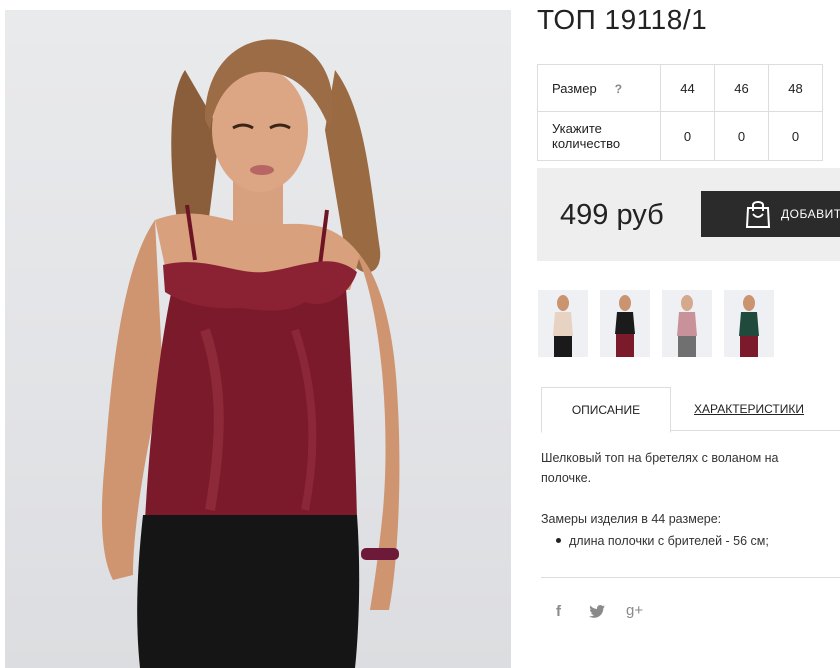  I want to click on size-label-cell: Размер?, so click(599, 88).